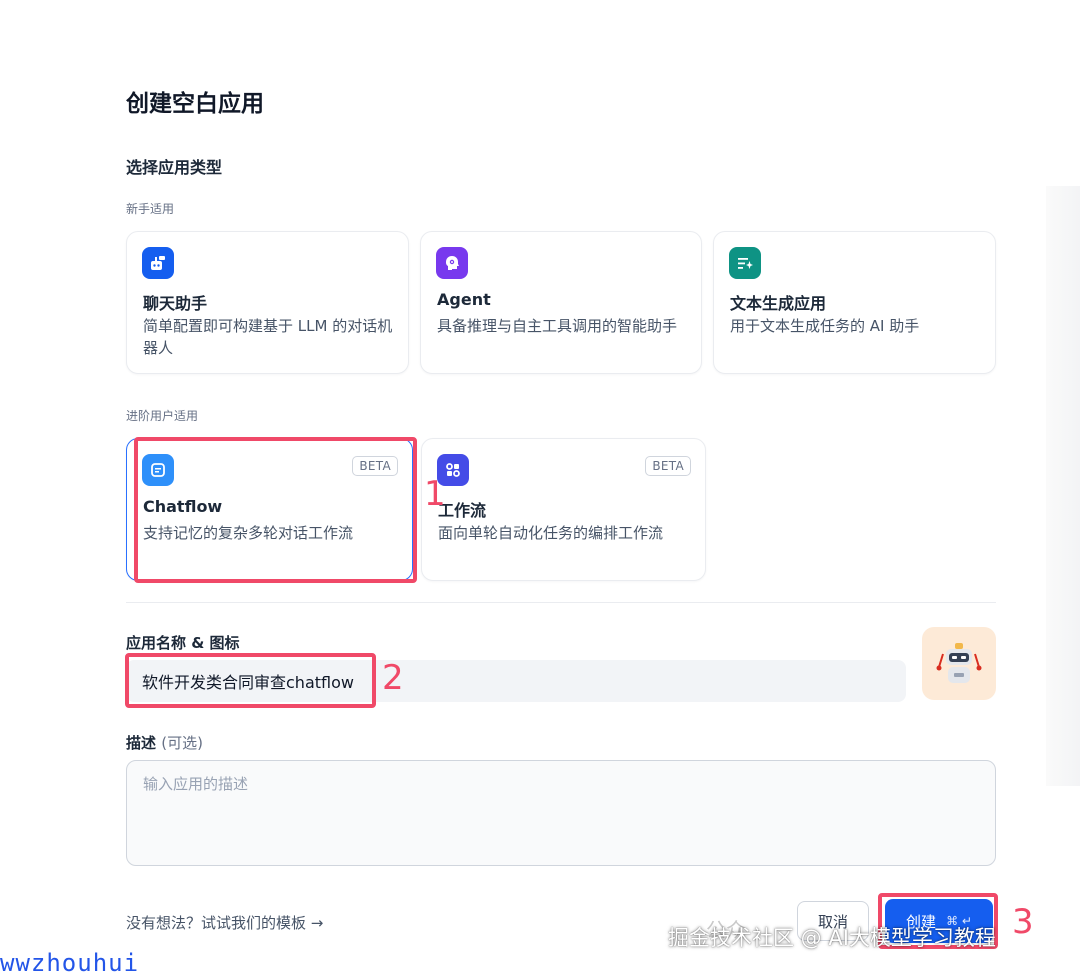  I want to click on app-icon-picker, so click(959, 663).